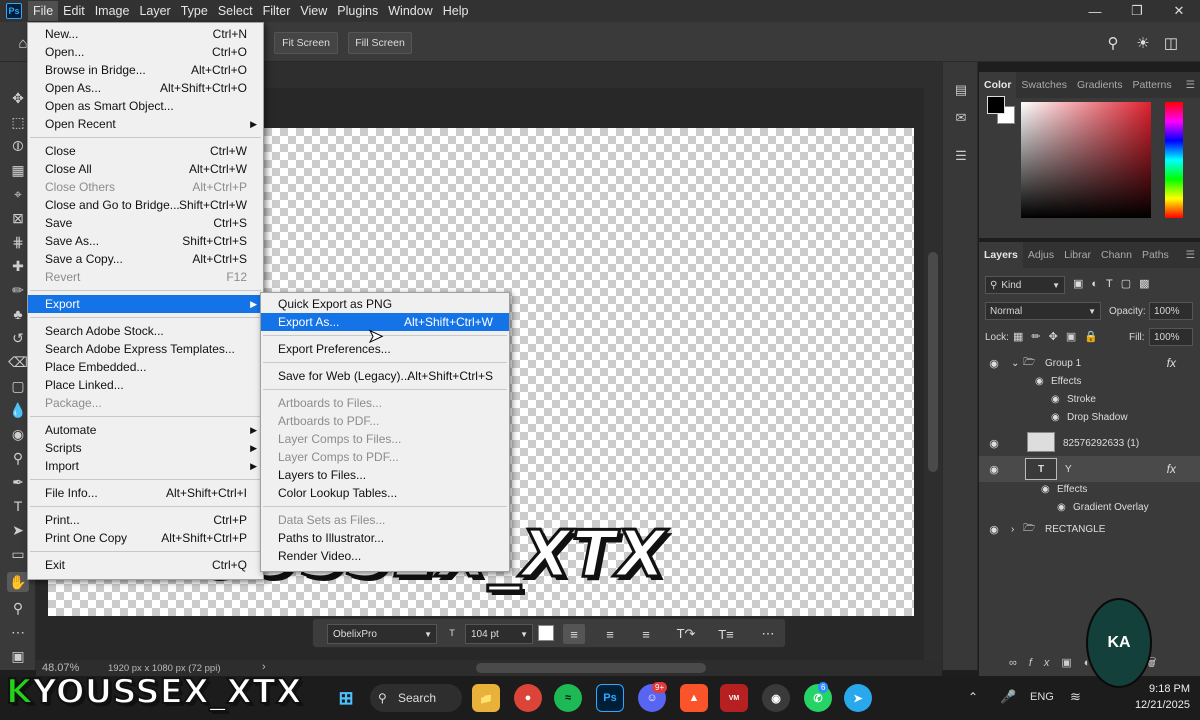 This screenshot has width=1200, height=720. Describe the element at coordinates (646, 634) in the screenshot. I see `align-right-icon: ≡` at that location.